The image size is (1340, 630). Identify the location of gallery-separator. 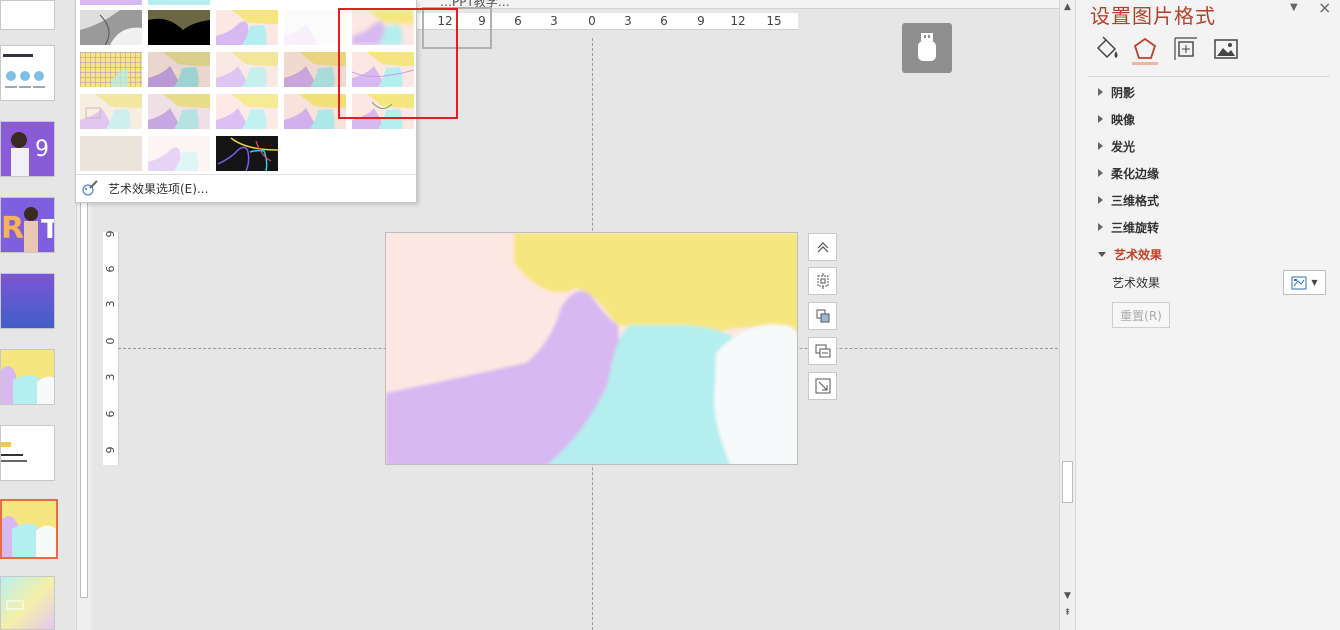
(246, 174).